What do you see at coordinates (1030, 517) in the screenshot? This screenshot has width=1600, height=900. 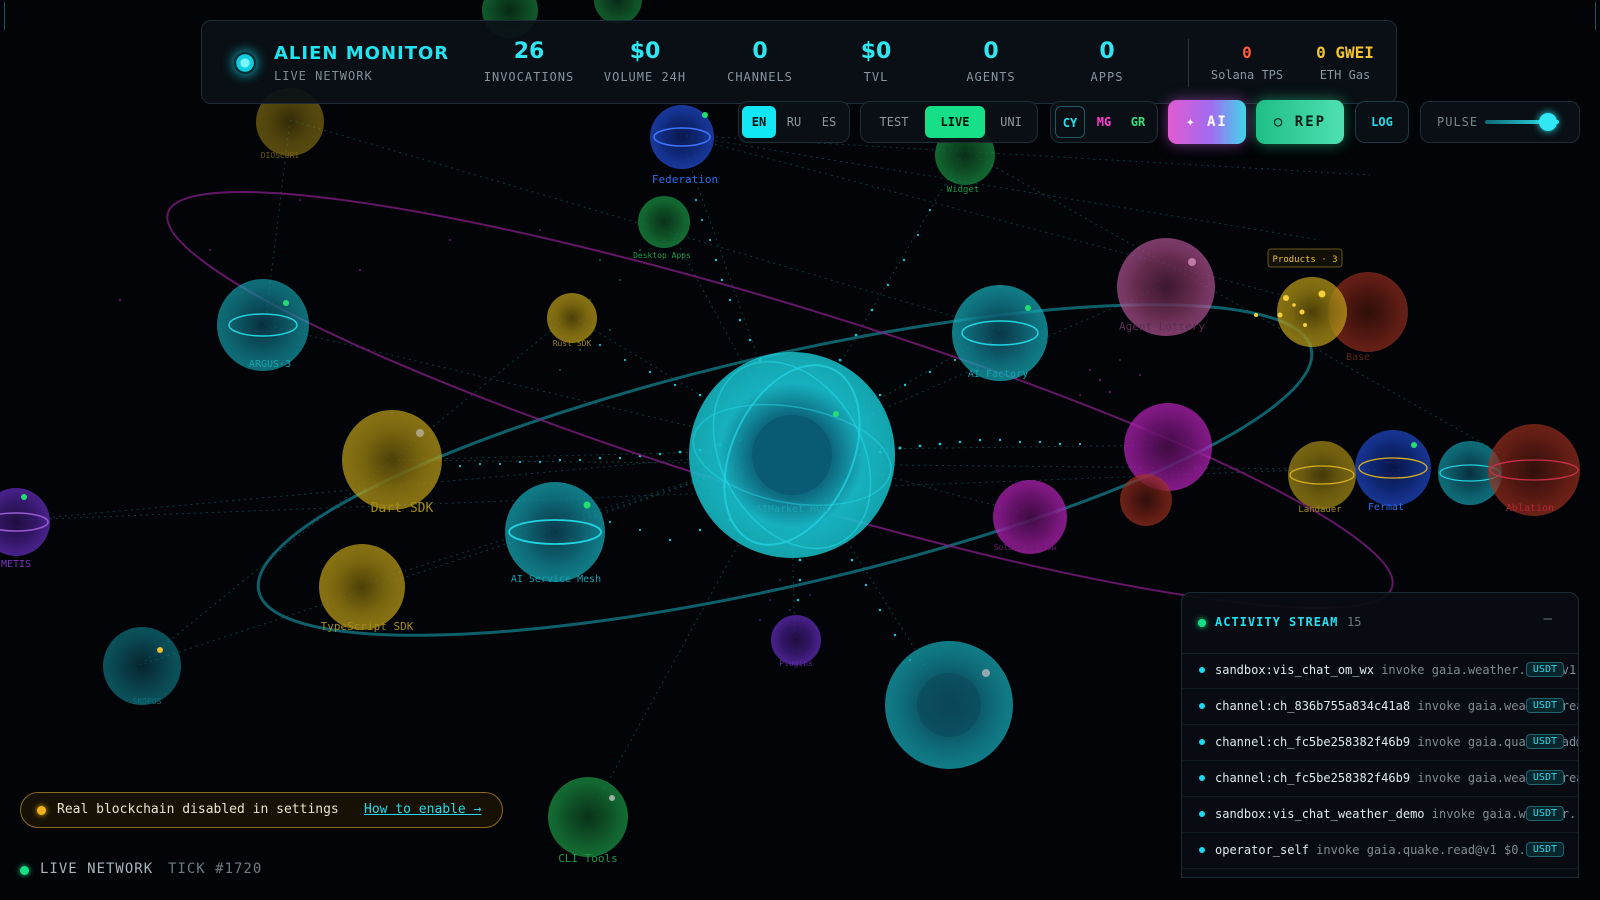 I see `node-solana-escrow: Solana Escrow` at bounding box center [1030, 517].